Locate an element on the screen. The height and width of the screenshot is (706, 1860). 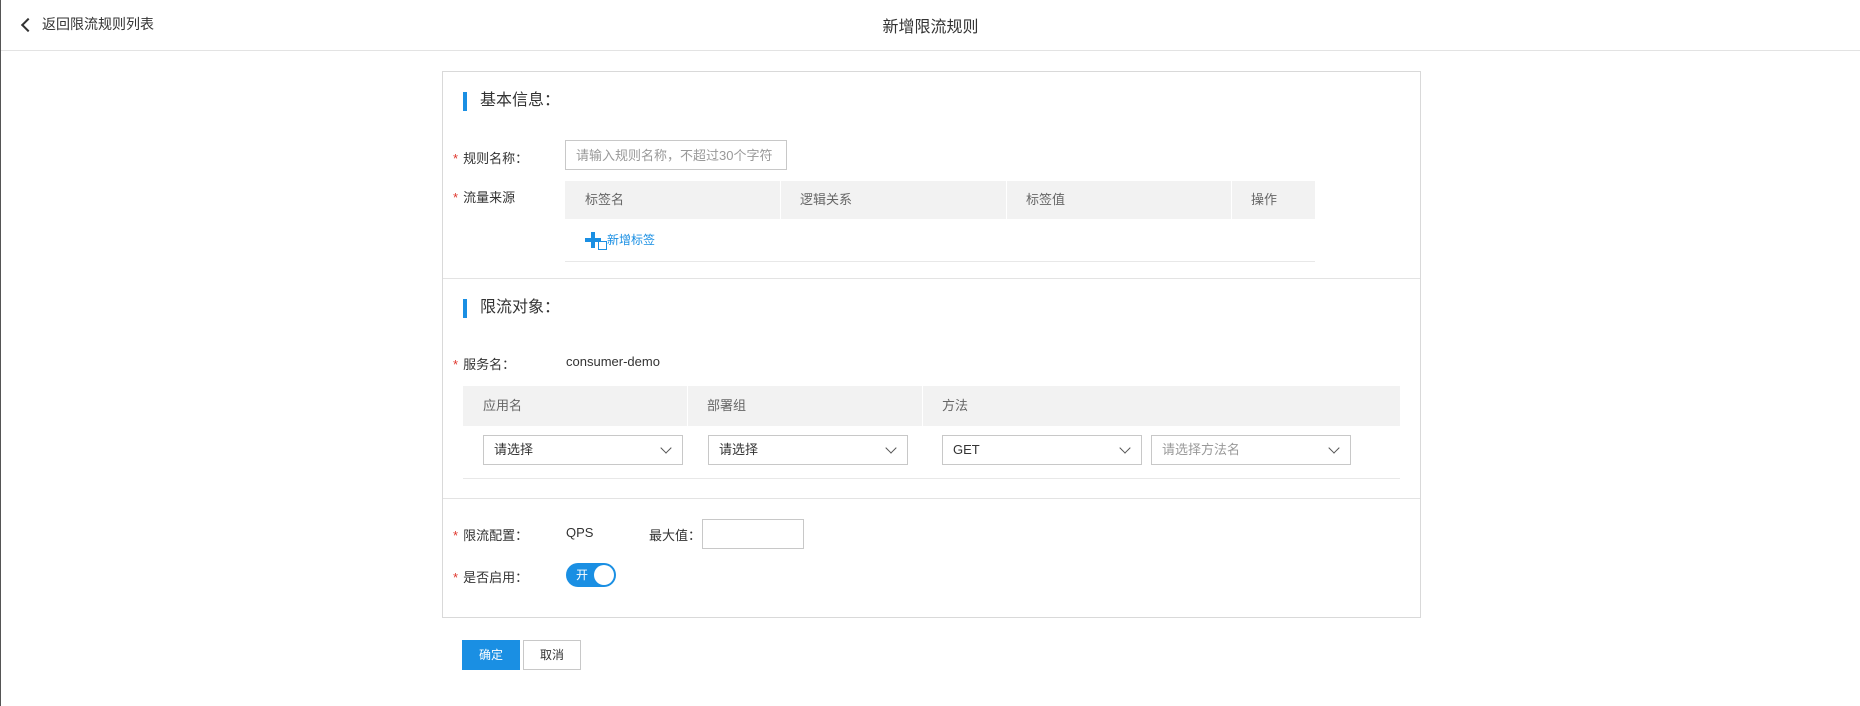
tag-table-header: 标签名 逻辑关系 标签值 操作 is located at coordinates (940, 200).